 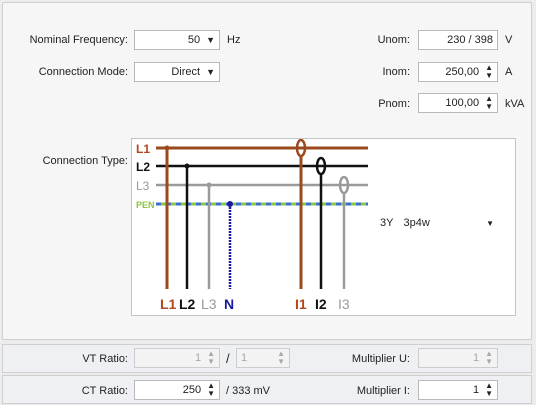 What do you see at coordinates (187, 304) in the screenshot?
I see `terminal-label-l2: L2` at bounding box center [187, 304].